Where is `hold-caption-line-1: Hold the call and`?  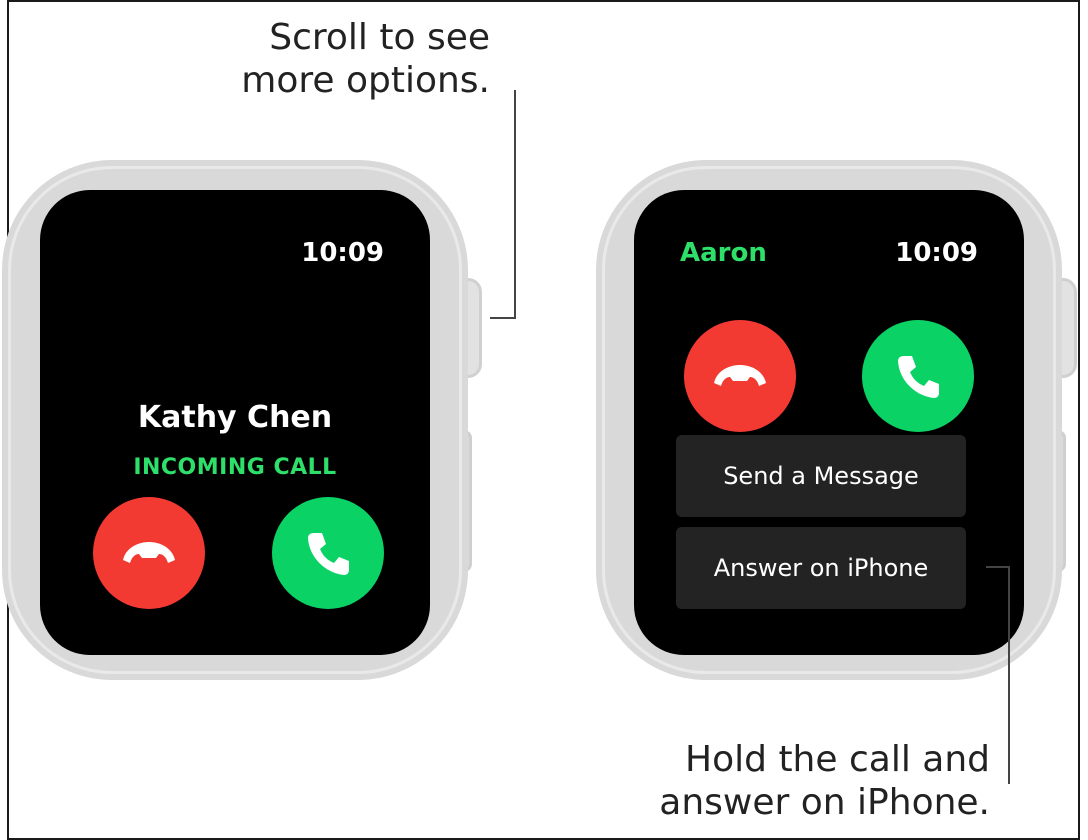
hold-caption-line-1: Hold the call and is located at coordinates (837, 759).